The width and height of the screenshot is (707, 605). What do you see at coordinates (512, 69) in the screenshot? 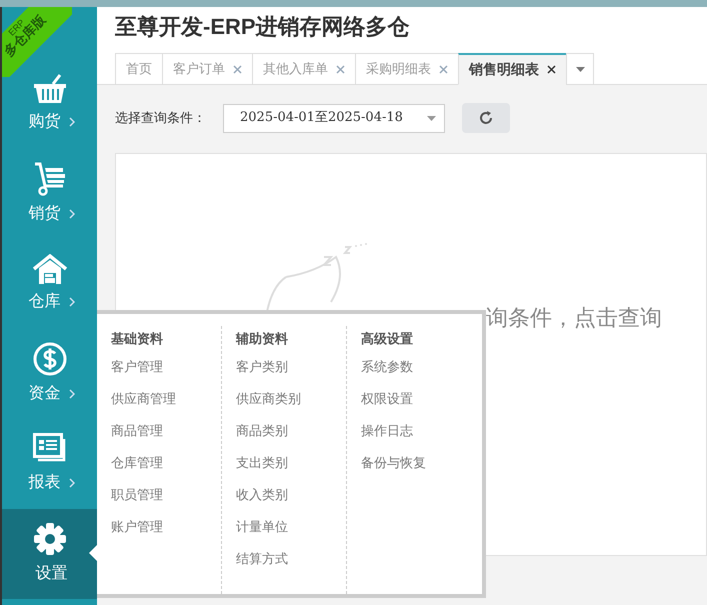
I see `tab: 销售明细表` at bounding box center [512, 69].